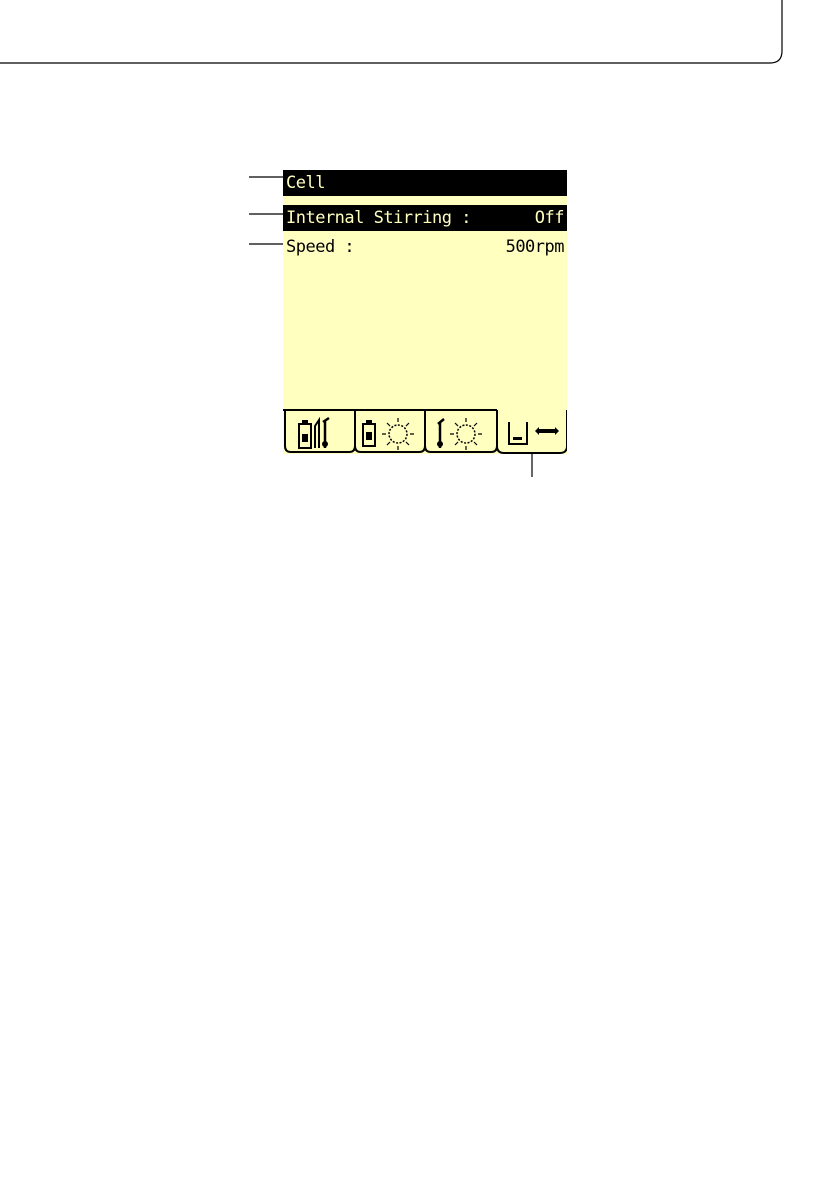  What do you see at coordinates (320, 247) in the screenshot?
I see `setting-label: Speed :` at bounding box center [320, 247].